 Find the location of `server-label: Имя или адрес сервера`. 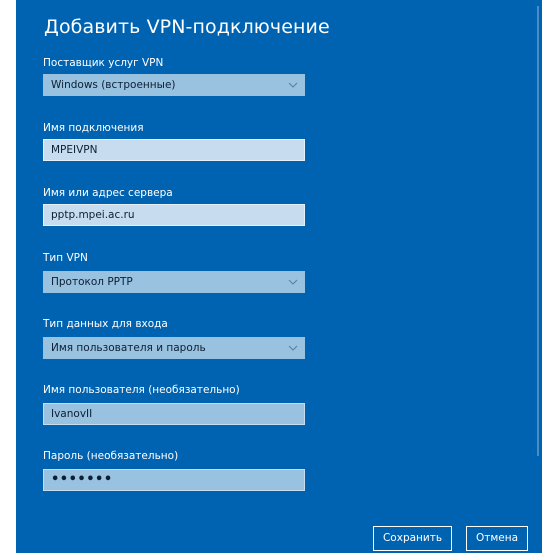

server-label: Имя или адрес сервера is located at coordinates (108, 193).